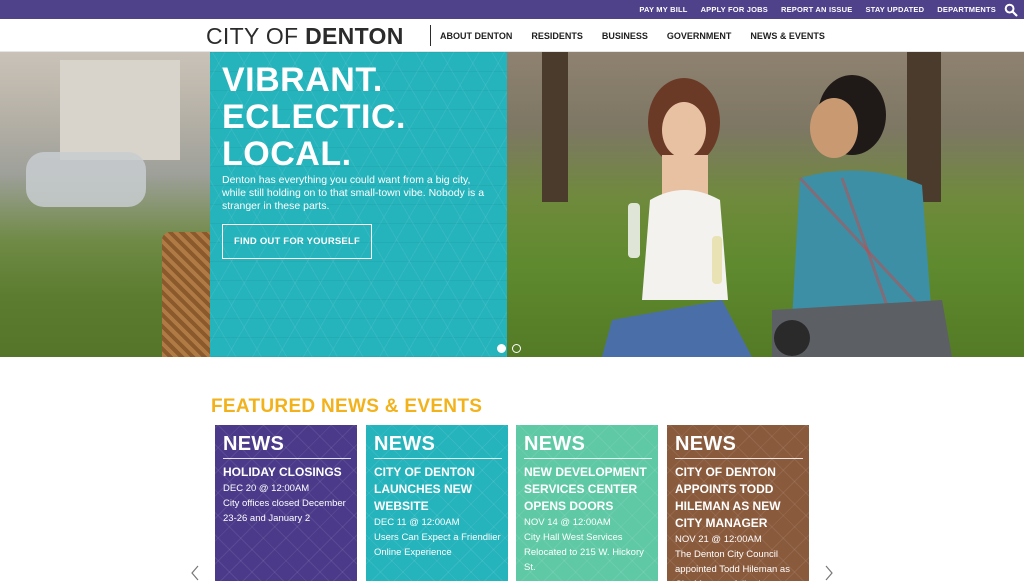 This screenshot has width=1024, height=581. What do you see at coordinates (966, 9) in the screenshot?
I see `utility-link-departments: DEPARTMENTS` at bounding box center [966, 9].